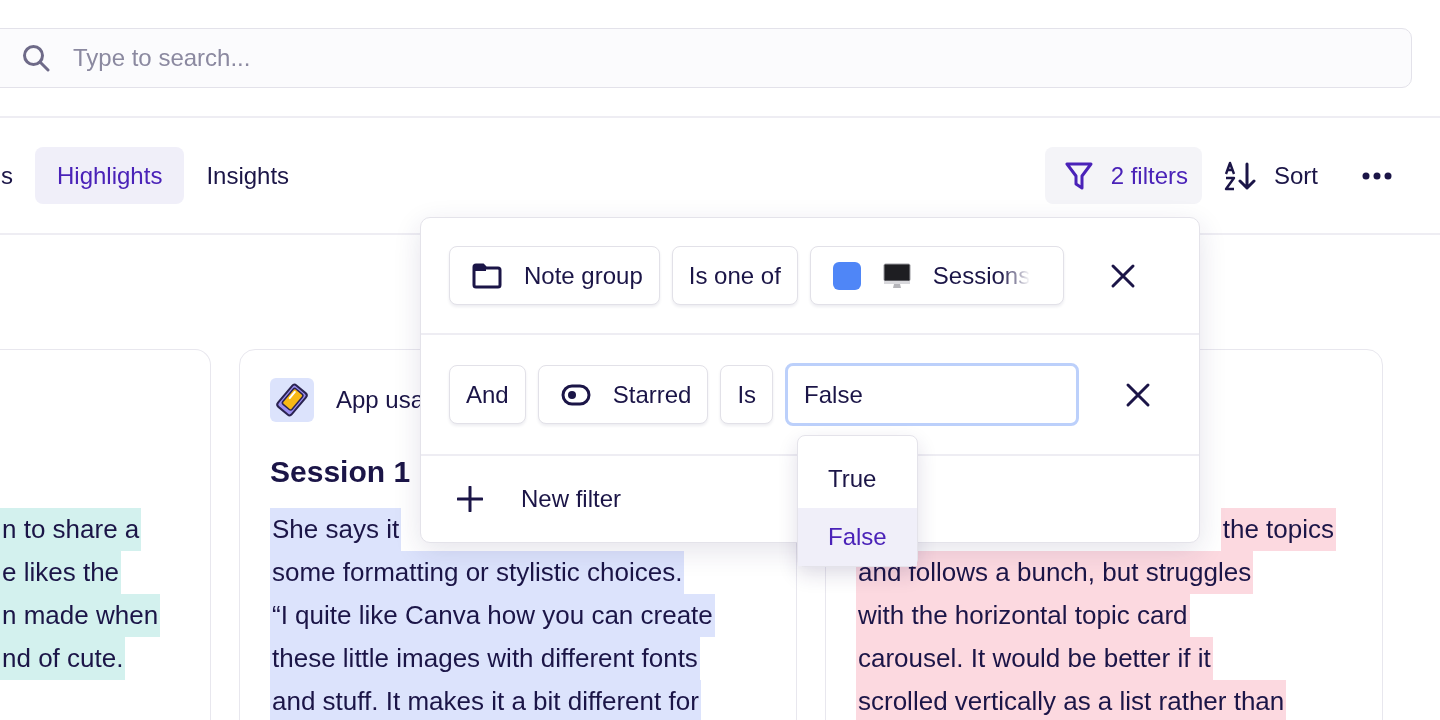 The width and height of the screenshot is (1440, 720). Describe the element at coordinates (1278, 529) in the screenshot. I see `highlighted-text: the topics` at that location.